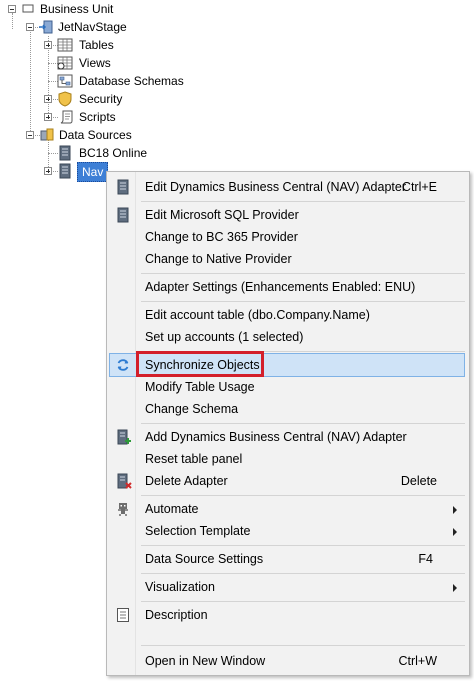 The width and height of the screenshot is (474, 681). Describe the element at coordinates (287, 587) in the screenshot. I see `menu-item-visualization: Visualization` at that location.